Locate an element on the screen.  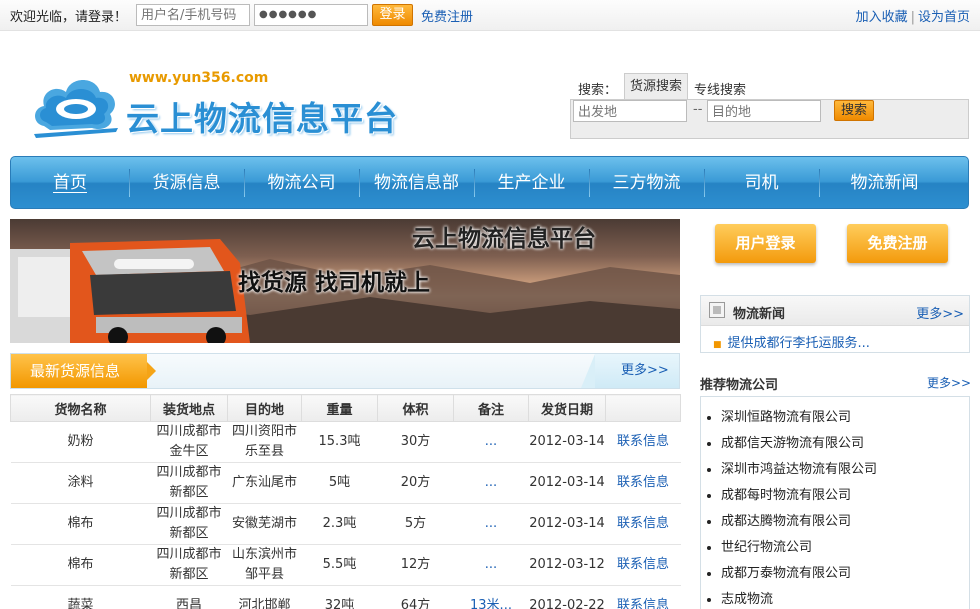
nav-cargo-info: 货源信息 is located at coordinates (186, 183).